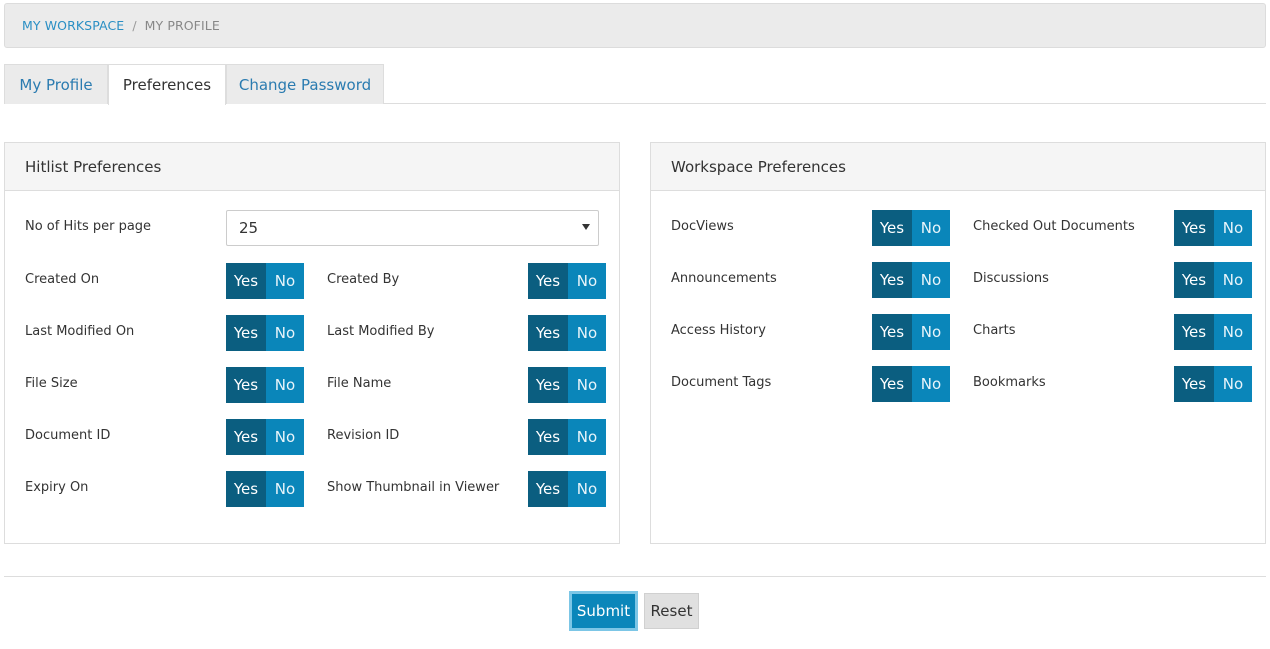 The height and width of the screenshot is (649, 1270). I want to click on access-history-yes-button: Yes, so click(892, 332).